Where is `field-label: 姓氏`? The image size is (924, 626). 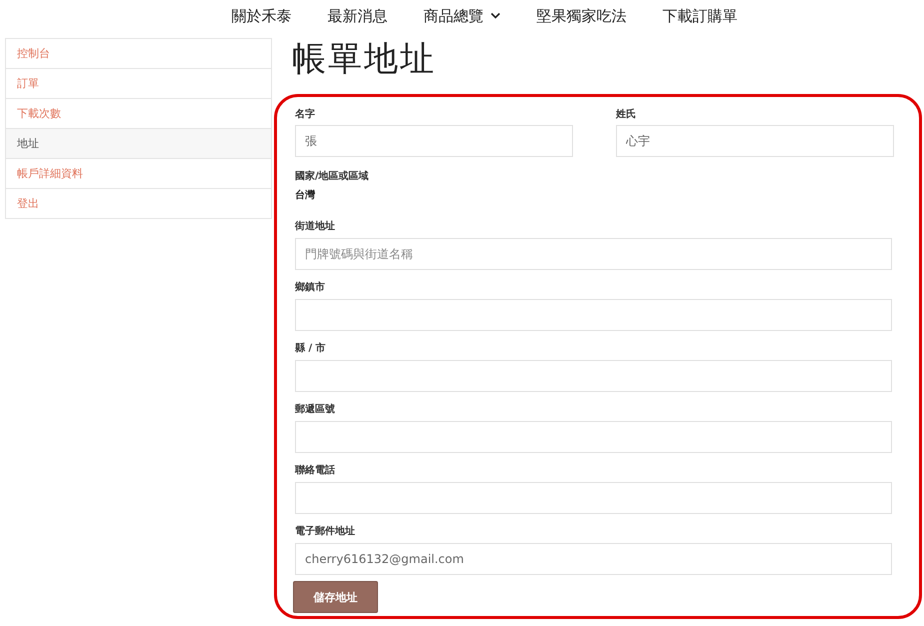 field-label: 姓氏 is located at coordinates (626, 114).